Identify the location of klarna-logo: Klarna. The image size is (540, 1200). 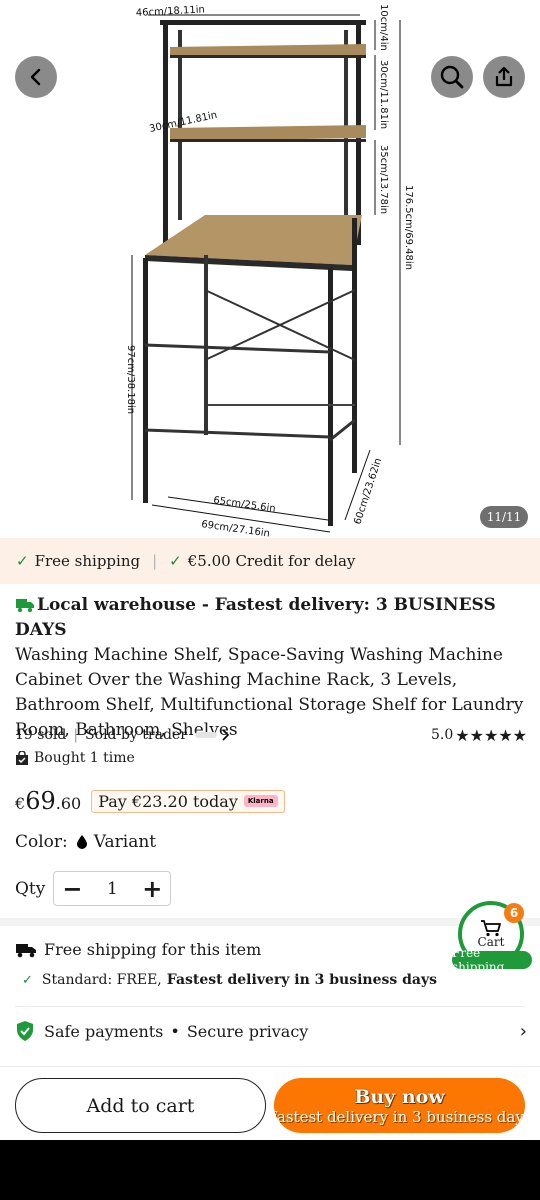
(260, 801).